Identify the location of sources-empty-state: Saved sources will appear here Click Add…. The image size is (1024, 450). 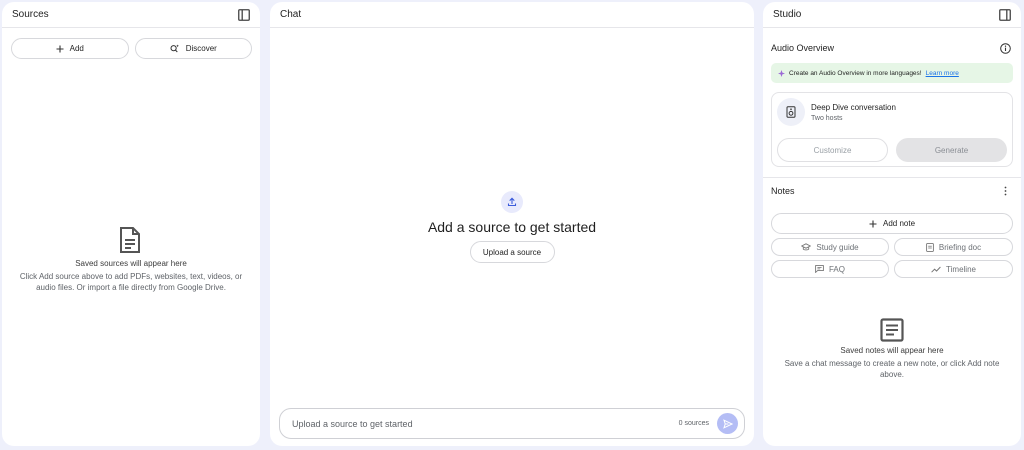
(131, 260).